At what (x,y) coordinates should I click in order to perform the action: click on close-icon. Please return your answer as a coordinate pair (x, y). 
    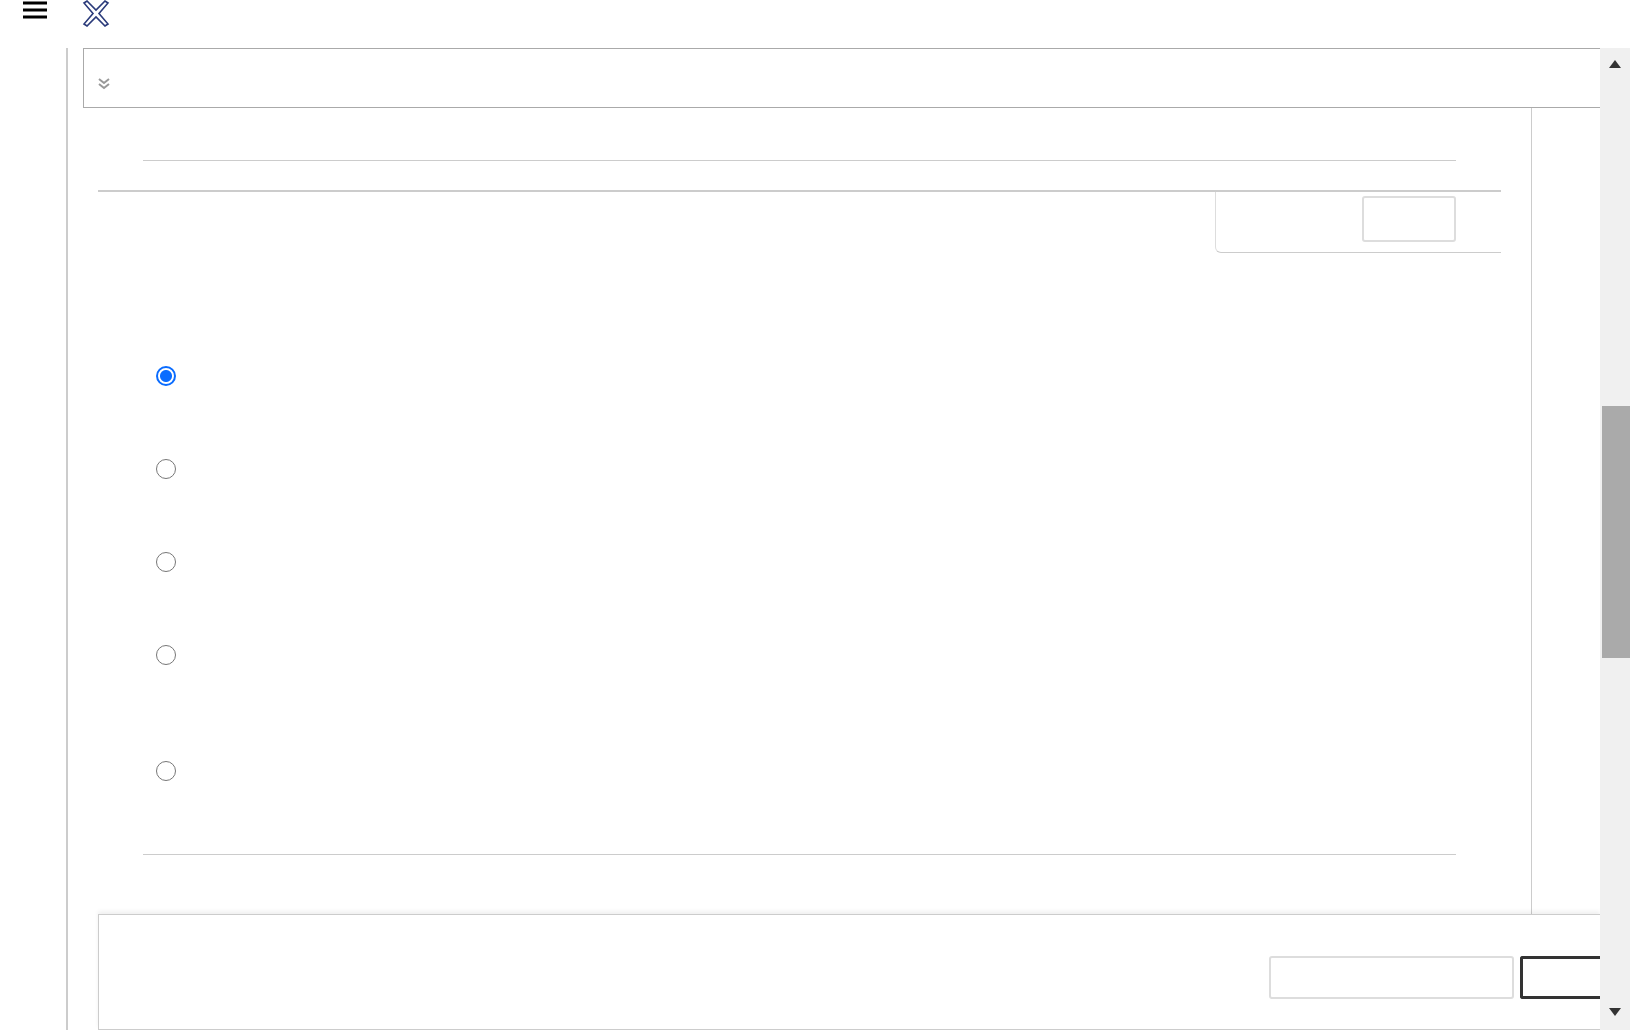
    Looking at the image, I should click on (96, 13).